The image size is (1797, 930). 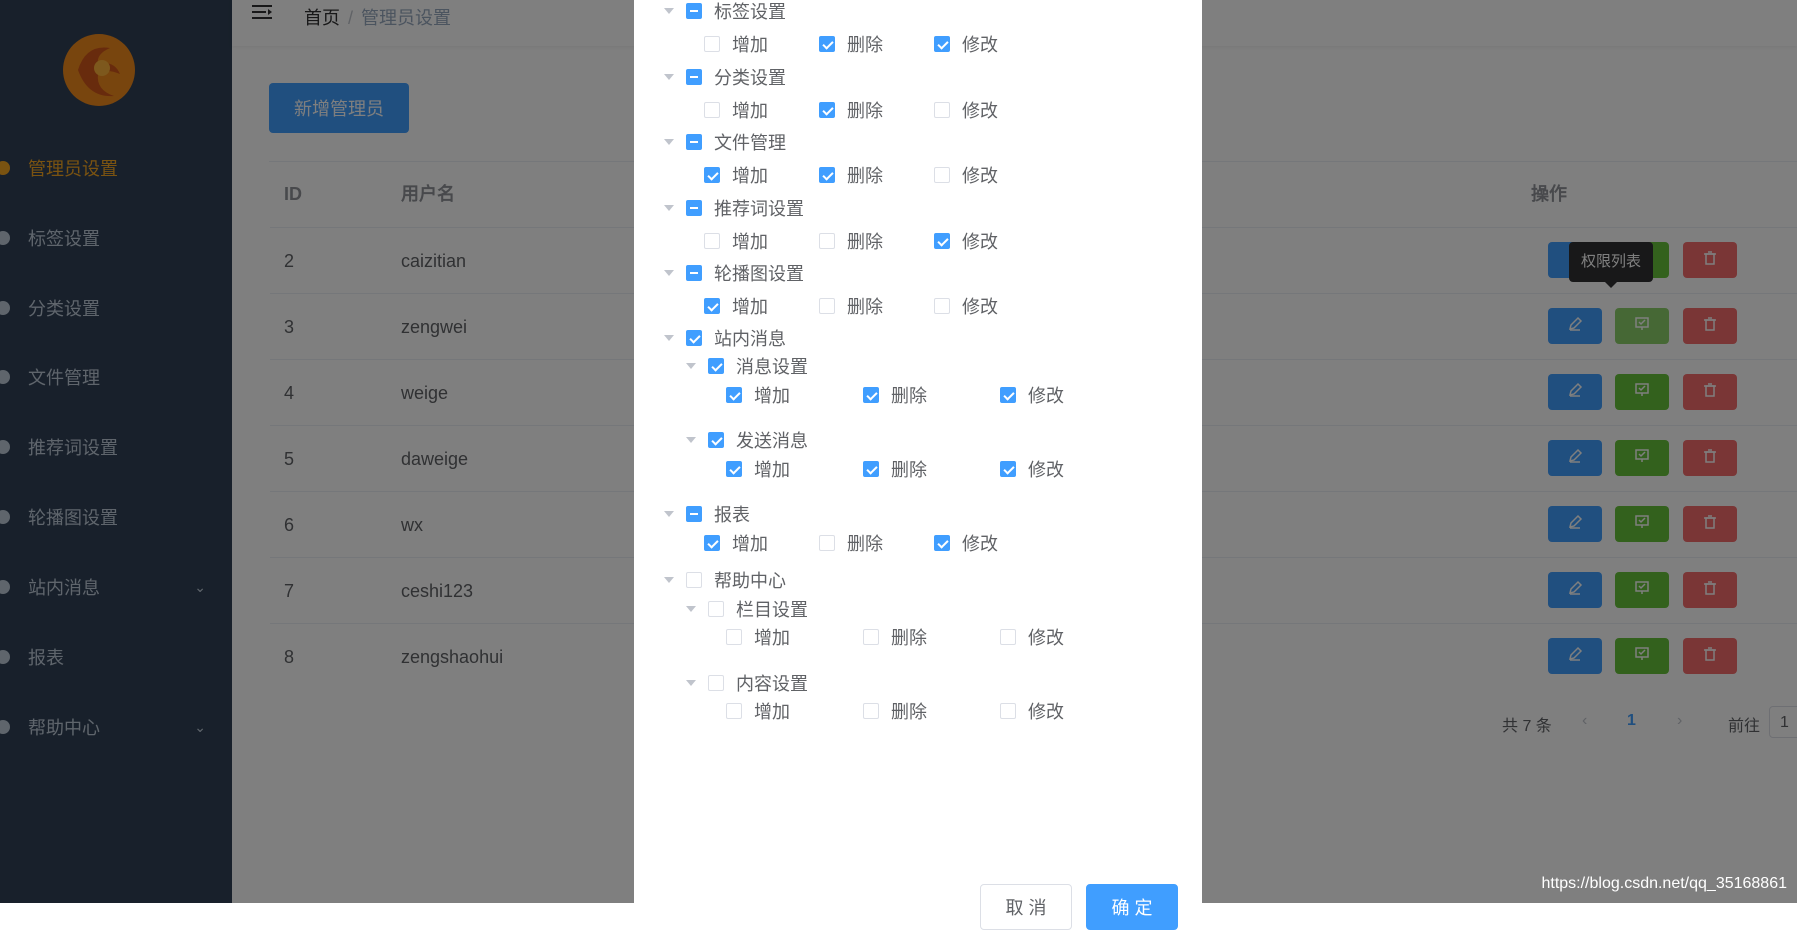 What do you see at coordinates (747, 609) in the screenshot?
I see `tree-node: 栏目设置` at bounding box center [747, 609].